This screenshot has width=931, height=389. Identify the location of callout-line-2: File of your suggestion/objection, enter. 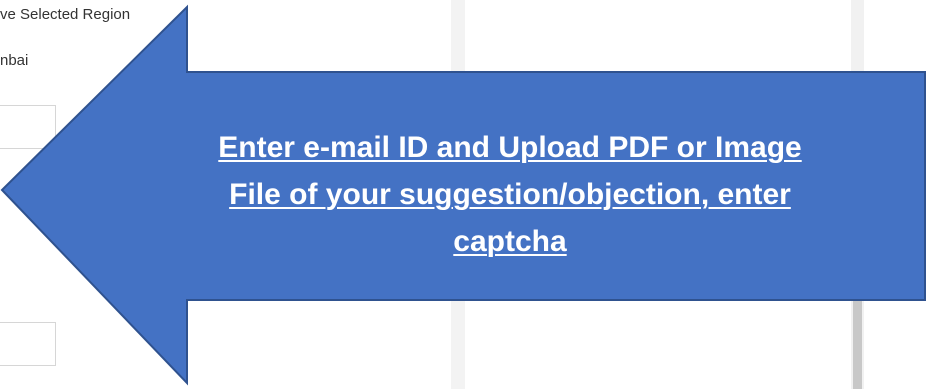
(510, 194).